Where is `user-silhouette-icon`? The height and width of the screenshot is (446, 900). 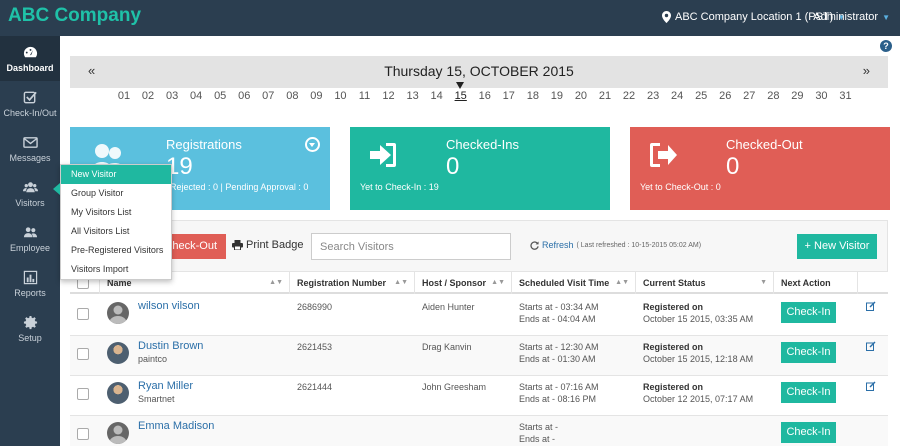
user-silhouette-icon is located at coordinates (118, 314).